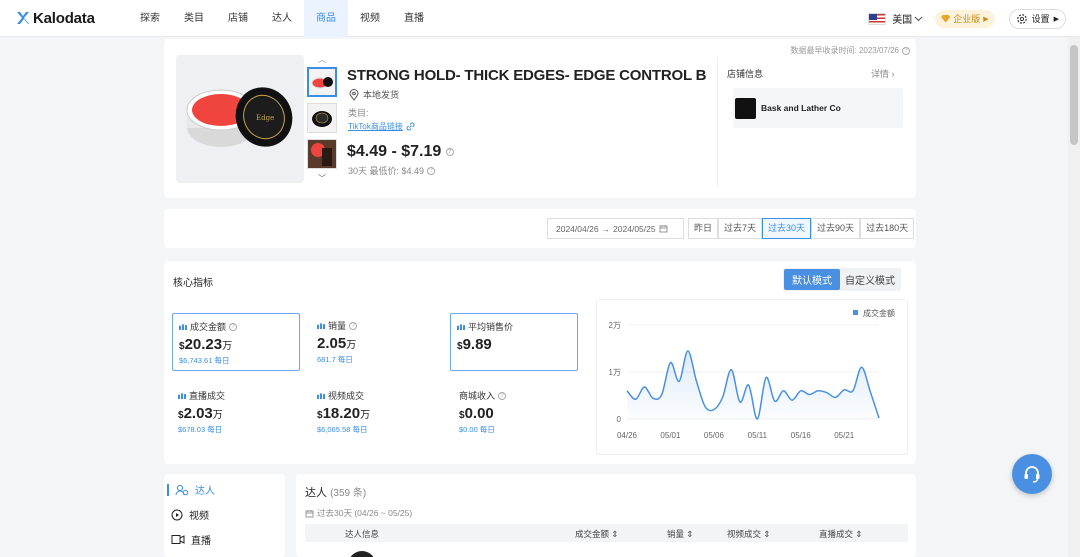  Describe the element at coordinates (744, 534) in the screenshot. I see `col-video-gmv-label: 视频成交` at that location.